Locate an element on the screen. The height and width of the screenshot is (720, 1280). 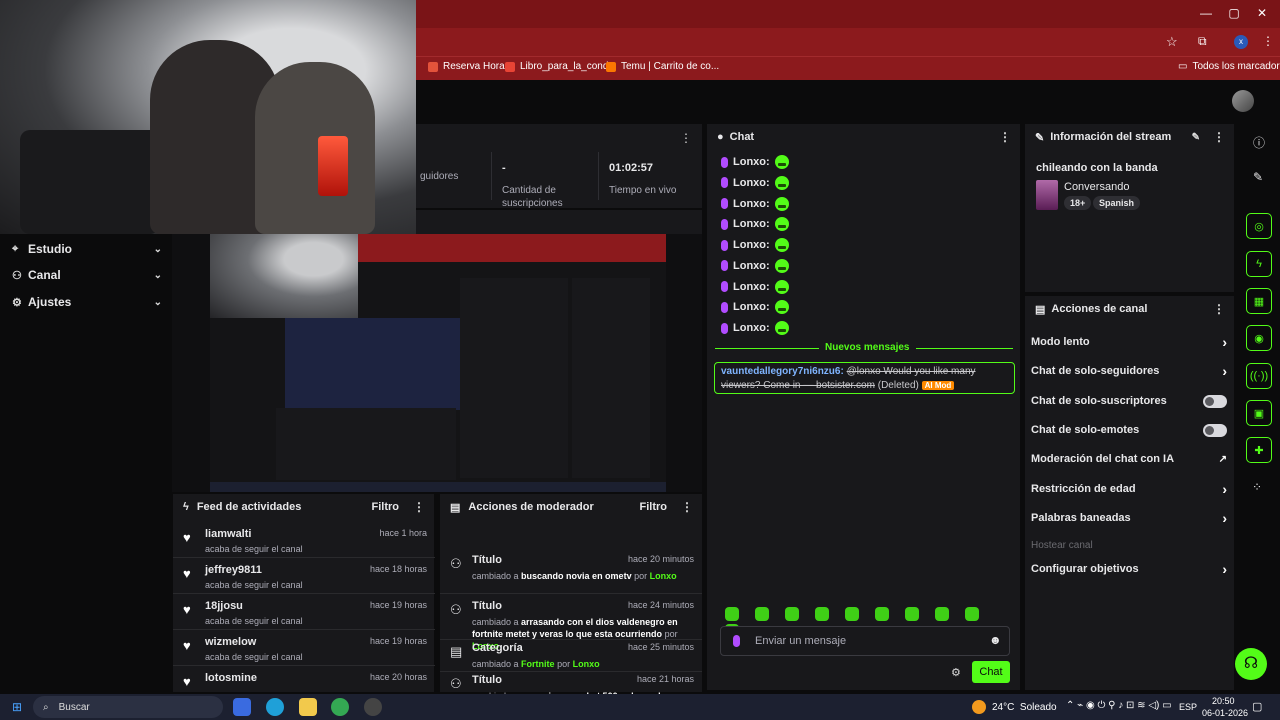
feed-username: liamwalti is located at coordinates (228, 534).